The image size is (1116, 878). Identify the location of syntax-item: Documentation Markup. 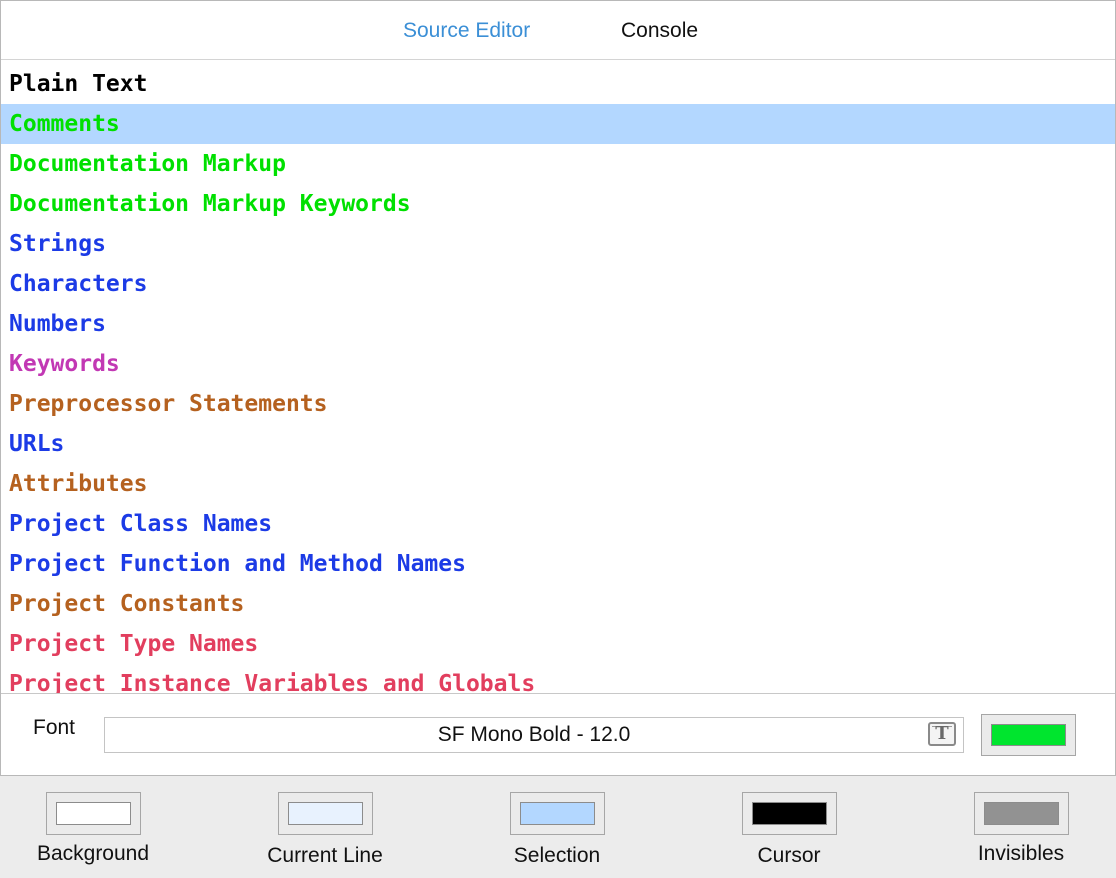
(558, 164).